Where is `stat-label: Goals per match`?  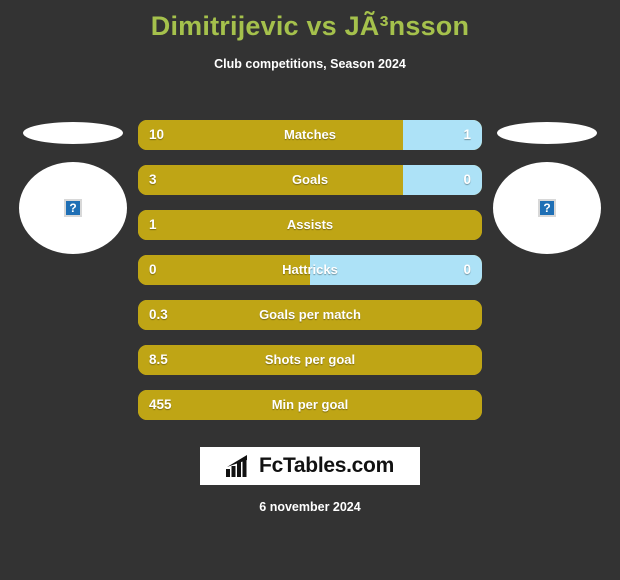 stat-label: Goals per match is located at coordinates (310, 314).